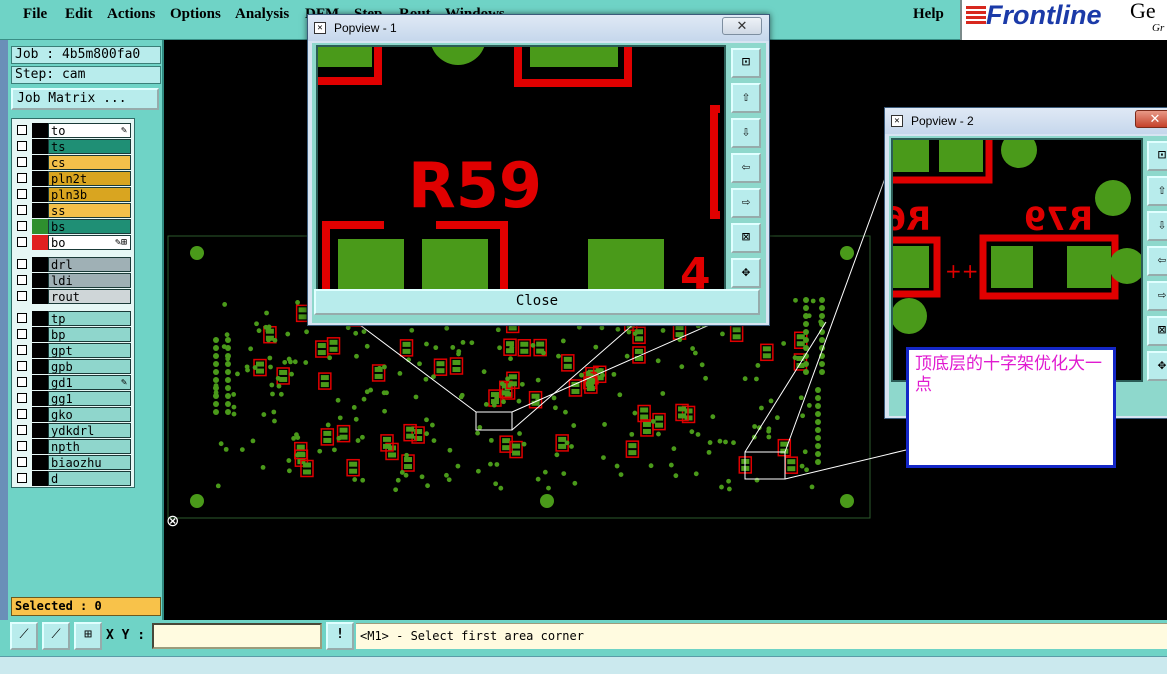 The image size is (1167, 674). I want to click on layer-row-gpb: gpb, so click(72, 366).